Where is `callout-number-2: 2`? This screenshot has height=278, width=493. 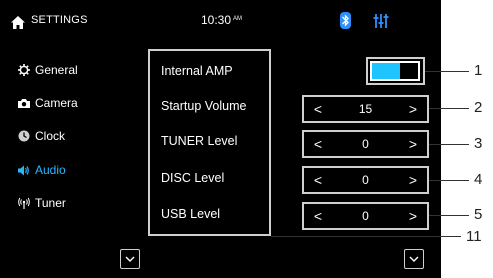
callout-number-2: 2 is located at coordinates (478, 107).